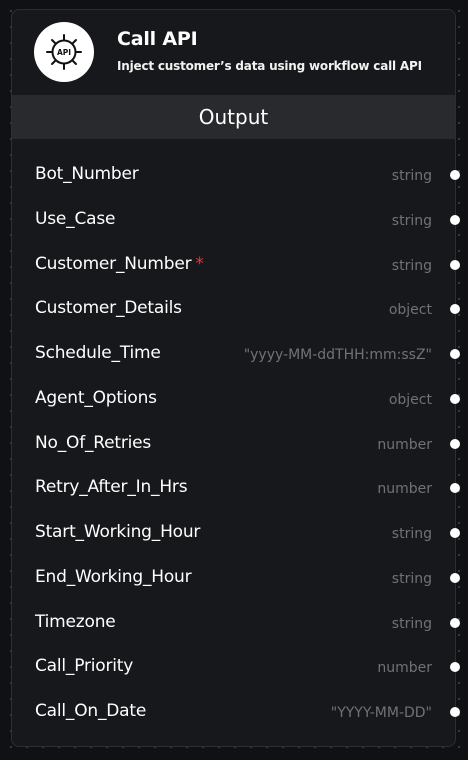 This screenshot has height=760, width=468. Describe the element at coordinates (236, 353) in the screenshot. I see `output-field-row: Schedule_Time "yyyy-MM-ddTHH:mm:ssZ"` at that location.